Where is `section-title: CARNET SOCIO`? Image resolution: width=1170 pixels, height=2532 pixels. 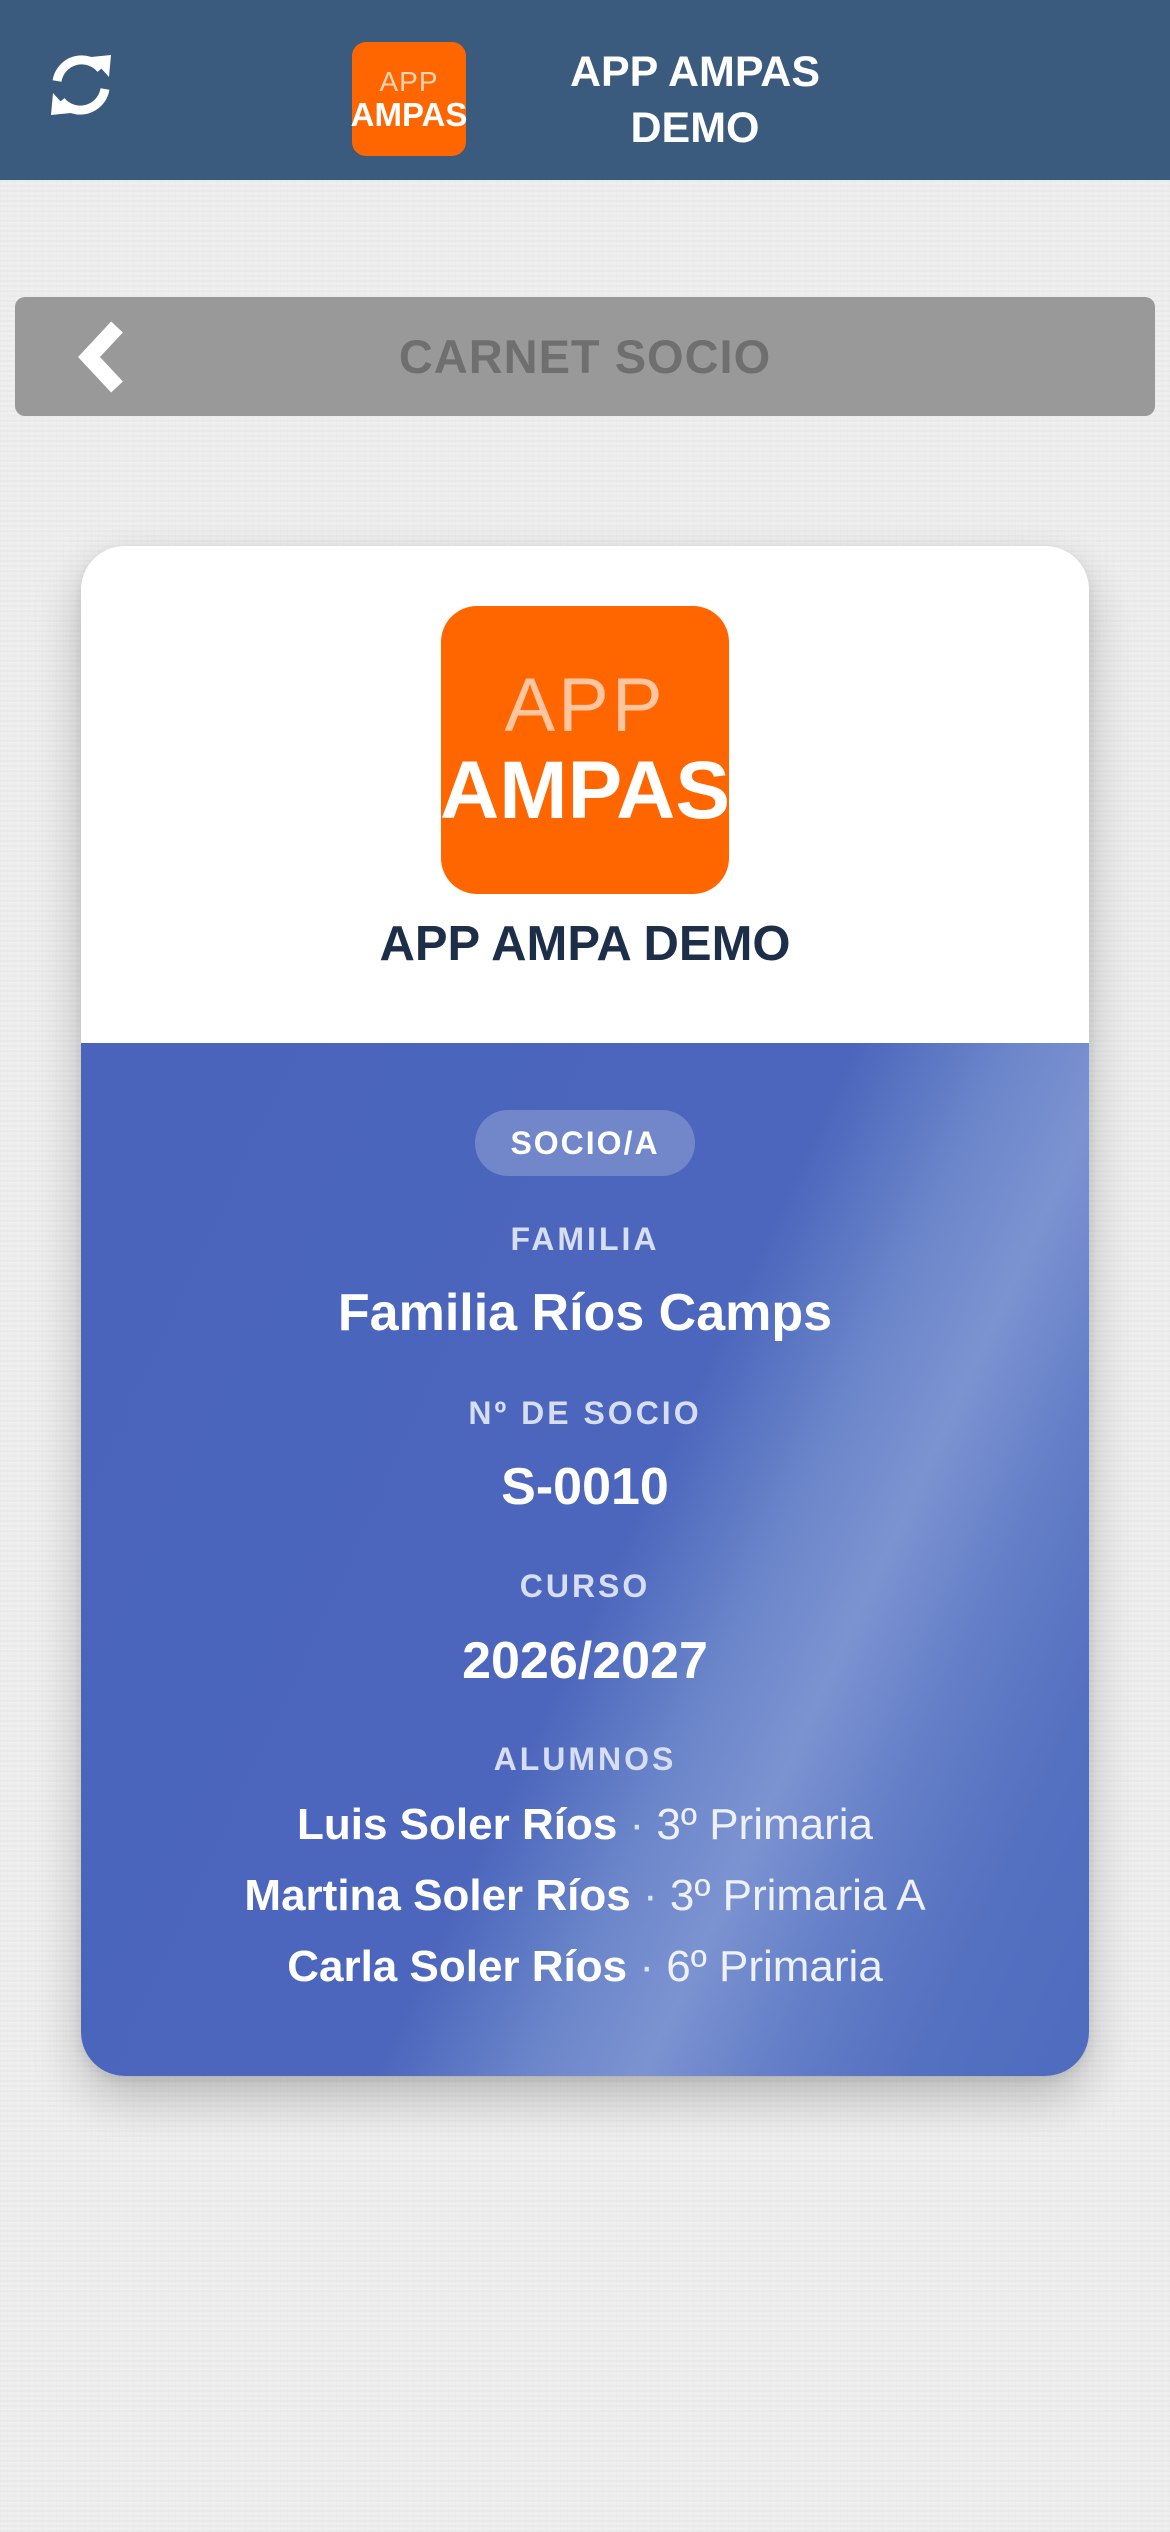
section-title: CARNET SOCIO is located at coordinates (585, 356).